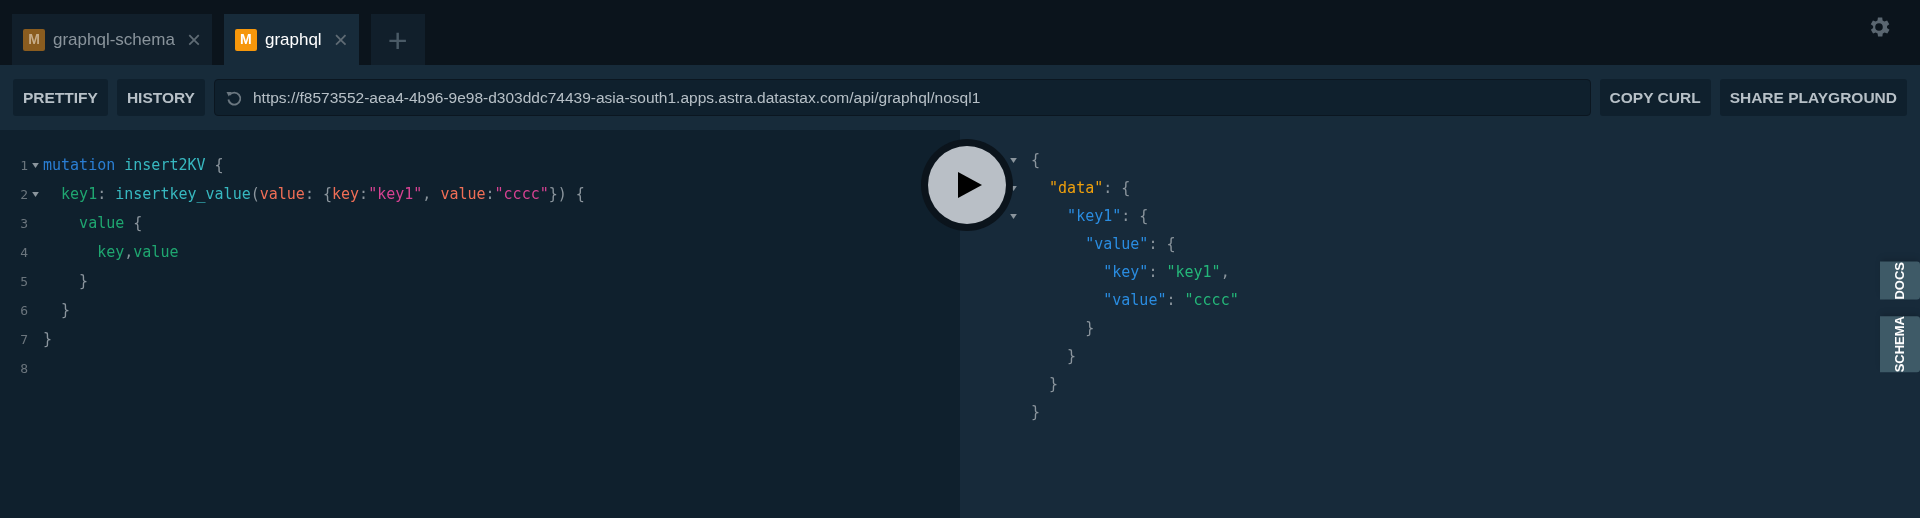 The image size is (1920, 518). What do you see at coordinates (23, 339) in the screenshot?
I see `line-number: 7` at bounding box center [23, 339].